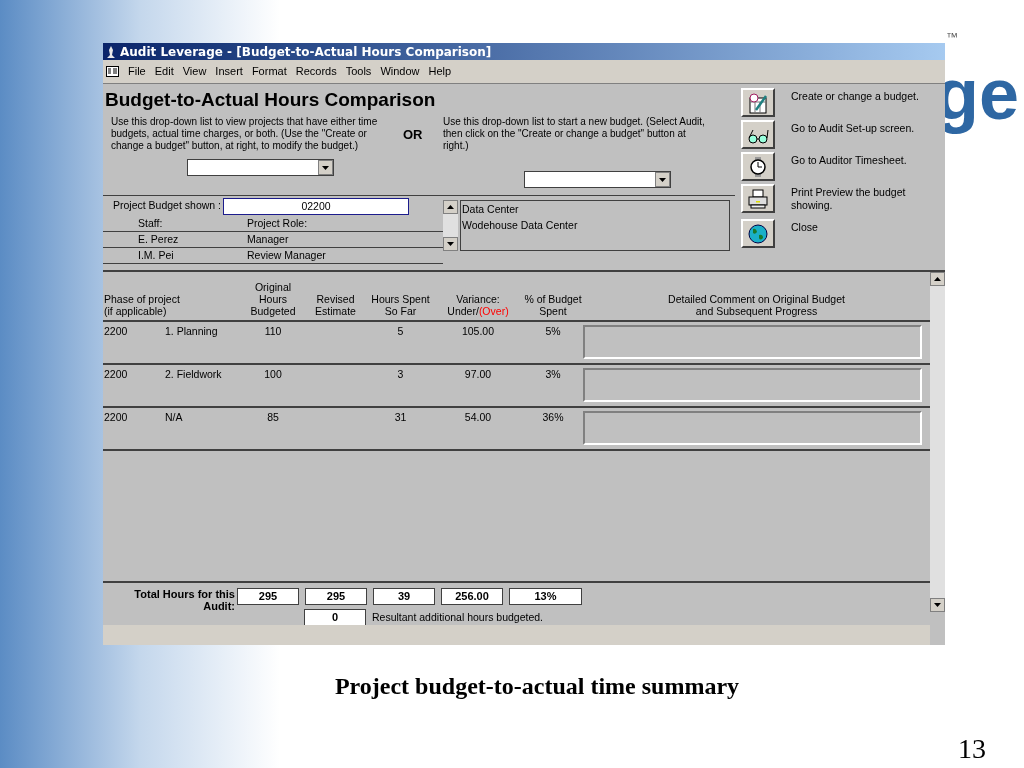 This screenshot has width=1024, height=768. What do you see at coordinates (440, 71) in the screenshot?
I see `menu-item: Help` at bounding box center [440, 71].